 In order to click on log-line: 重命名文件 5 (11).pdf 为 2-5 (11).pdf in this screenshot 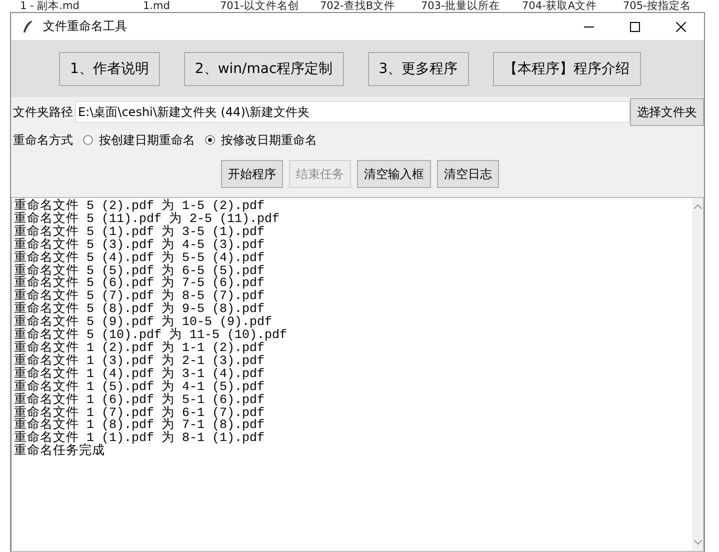, I will do `click(147, 219)`.